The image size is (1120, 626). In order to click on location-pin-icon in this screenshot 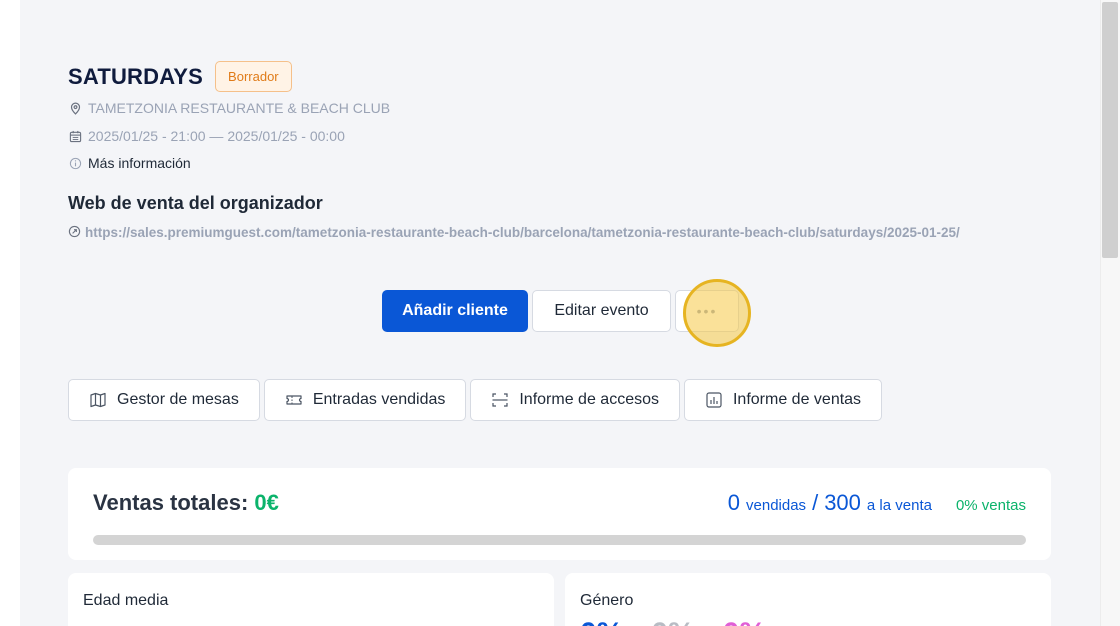, I will do `click(75, 108)`.